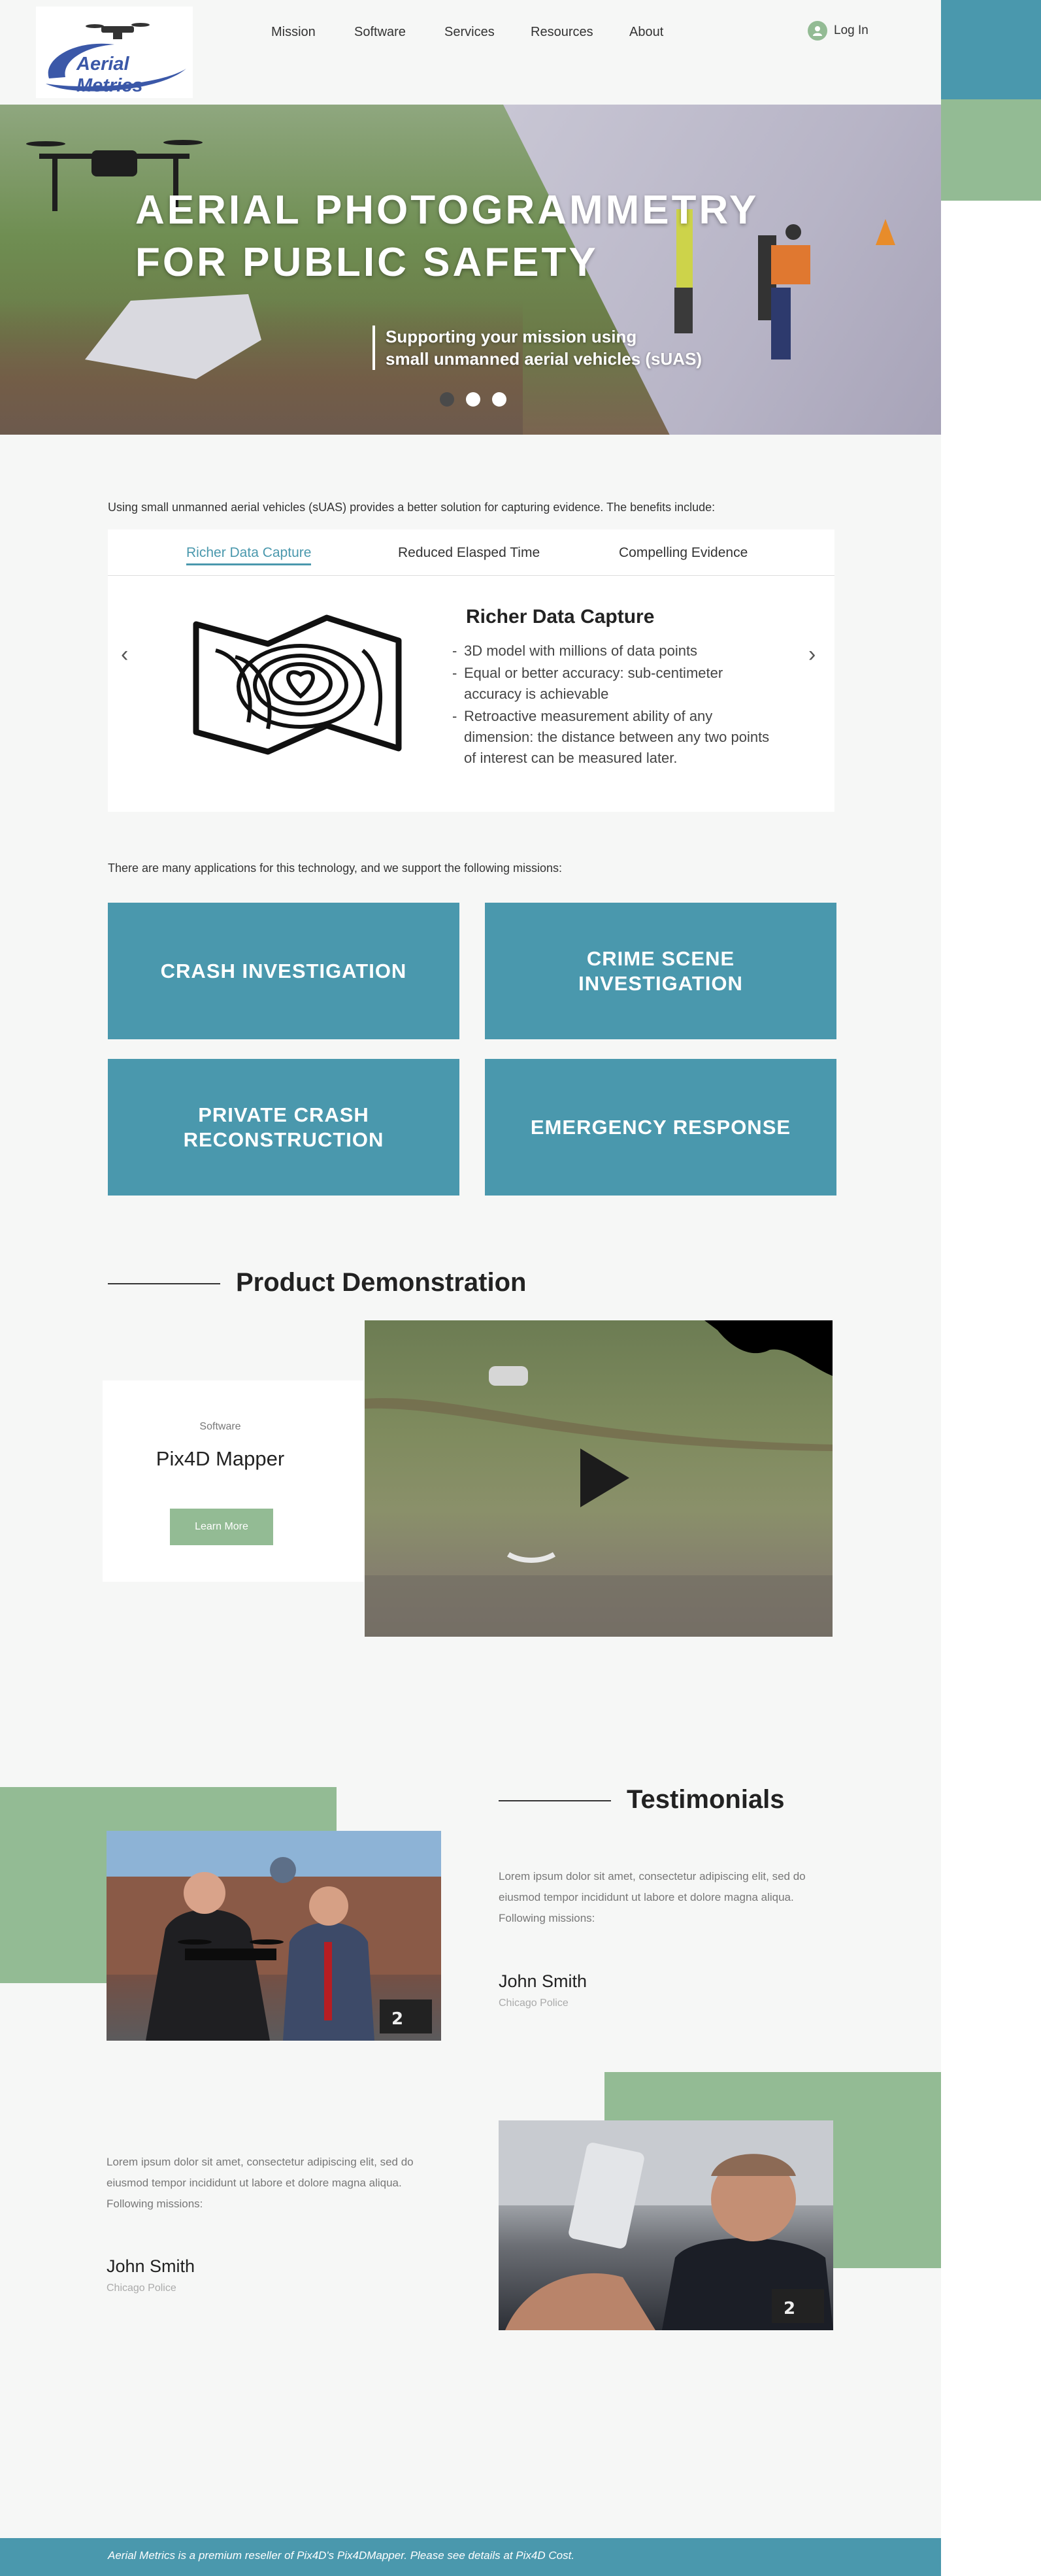 Image resolution: width=1041 pixels, height=2576 pixels. What do you see at coordinates (297, 685) in the screenshot?
I see `topographic-map-icon` at bounding box center [297, 685].